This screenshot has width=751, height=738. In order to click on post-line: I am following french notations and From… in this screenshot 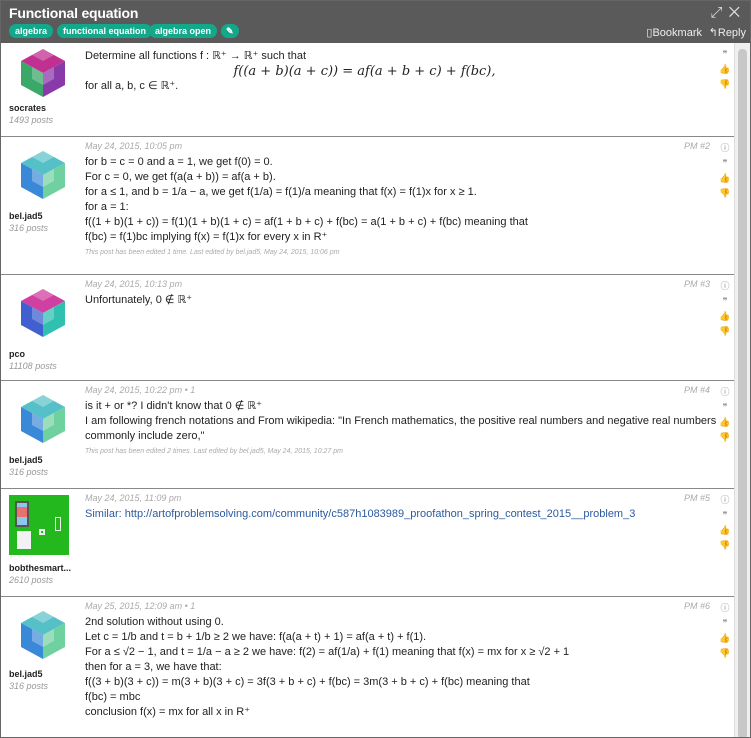, I will do `click(401, 421)`.